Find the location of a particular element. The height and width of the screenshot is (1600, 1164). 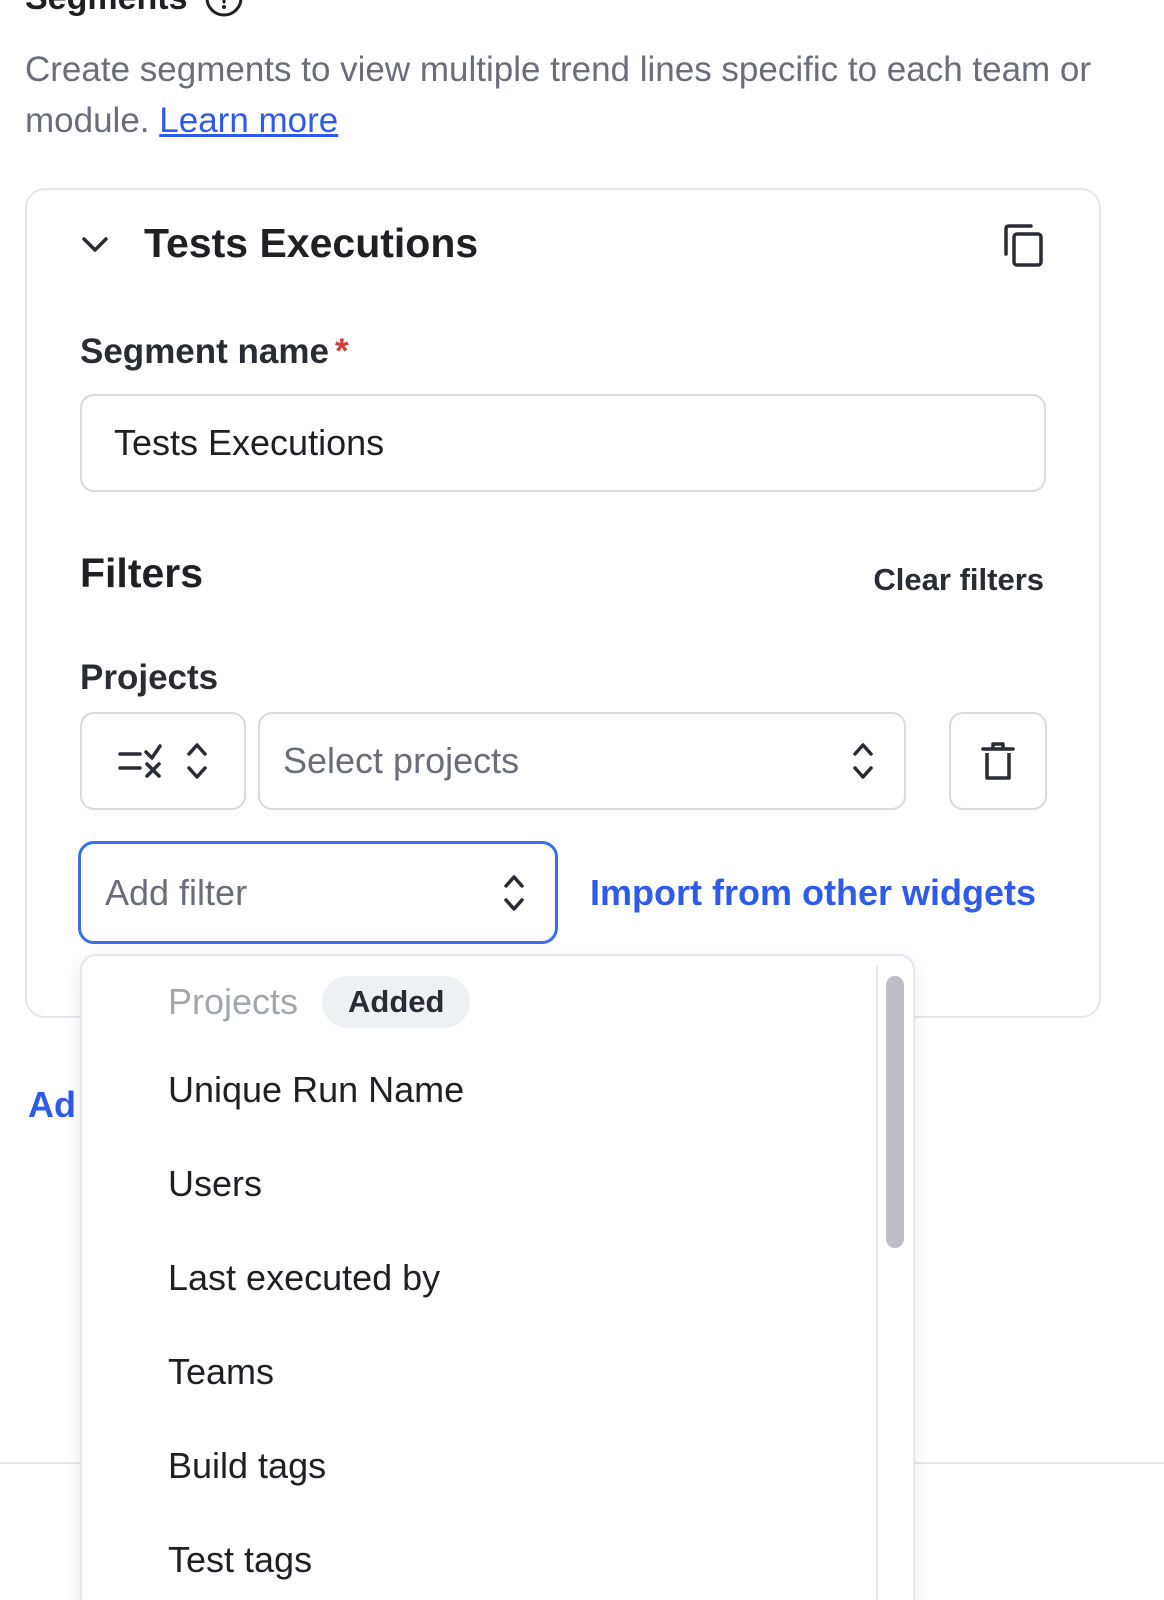

dropdown-item-teams: Teams is located at coordinates (221, 1372).